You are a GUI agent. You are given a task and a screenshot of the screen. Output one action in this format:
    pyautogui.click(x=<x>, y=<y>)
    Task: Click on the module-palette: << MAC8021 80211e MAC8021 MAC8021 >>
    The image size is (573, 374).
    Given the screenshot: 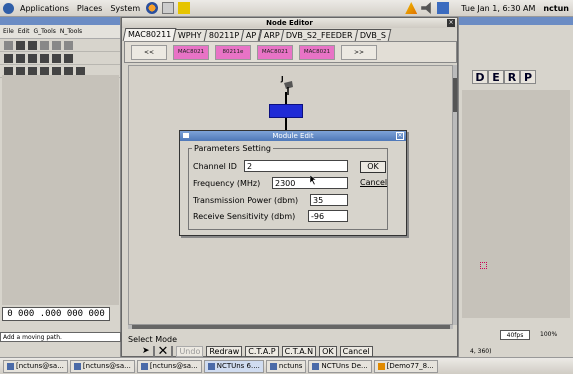 What is the action you would take?
    pyautogui.click(x=290, y=52)
    